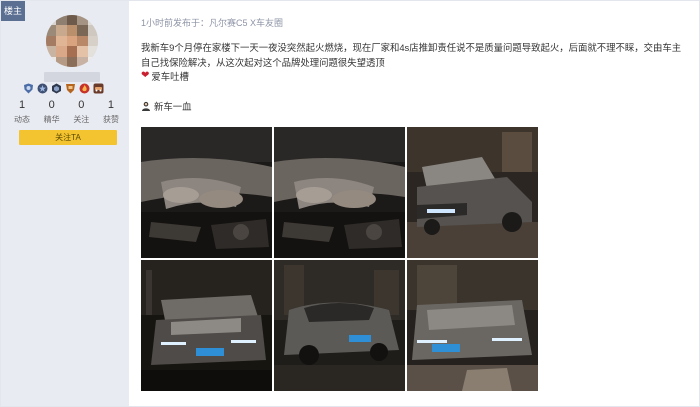 This screenshot has width=700, height=407. I want to click on user-badge: 新车一血, so click(166, 106).